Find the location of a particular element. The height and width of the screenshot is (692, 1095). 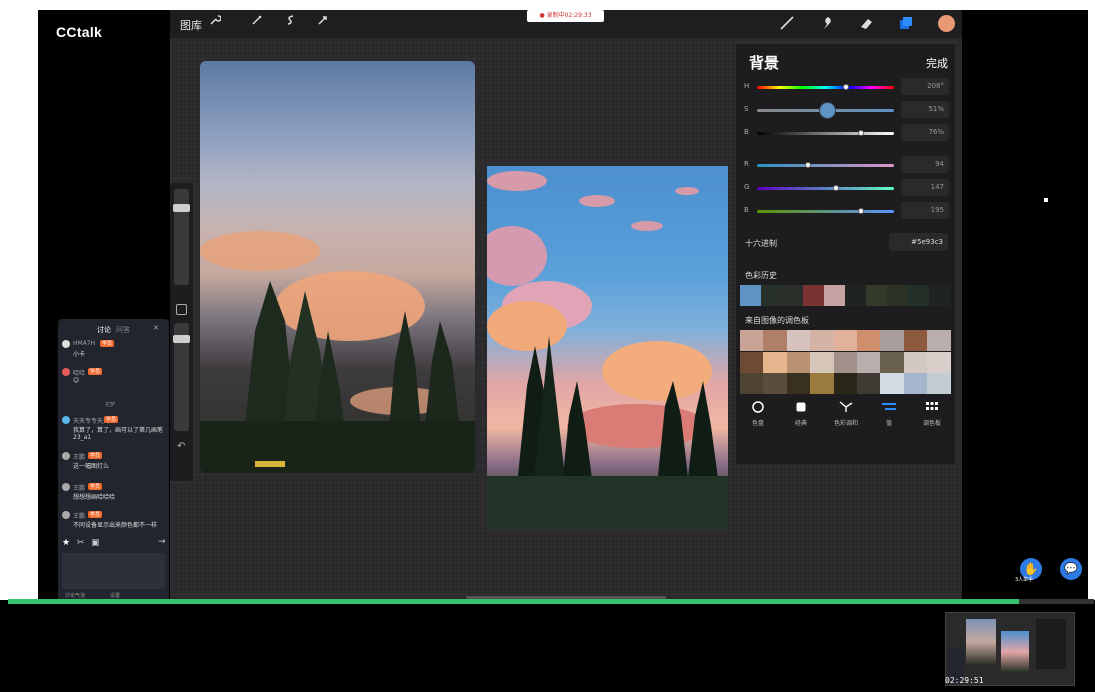

slider-value-2: 76% is located at coordinates (925, 132).